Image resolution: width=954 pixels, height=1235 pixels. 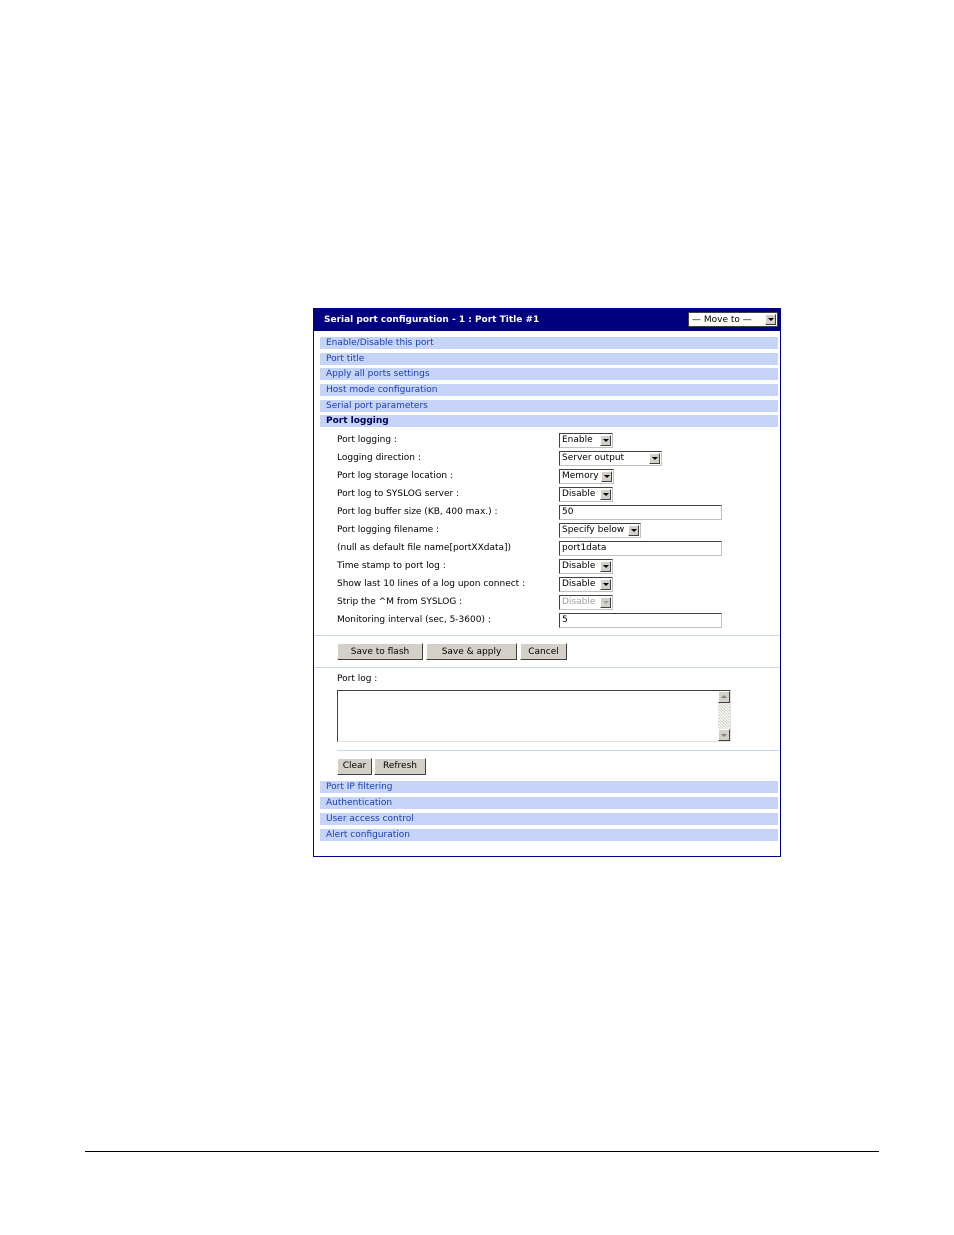 I want to click on syslog-server-select: Disable, so click(x=586, y=494).